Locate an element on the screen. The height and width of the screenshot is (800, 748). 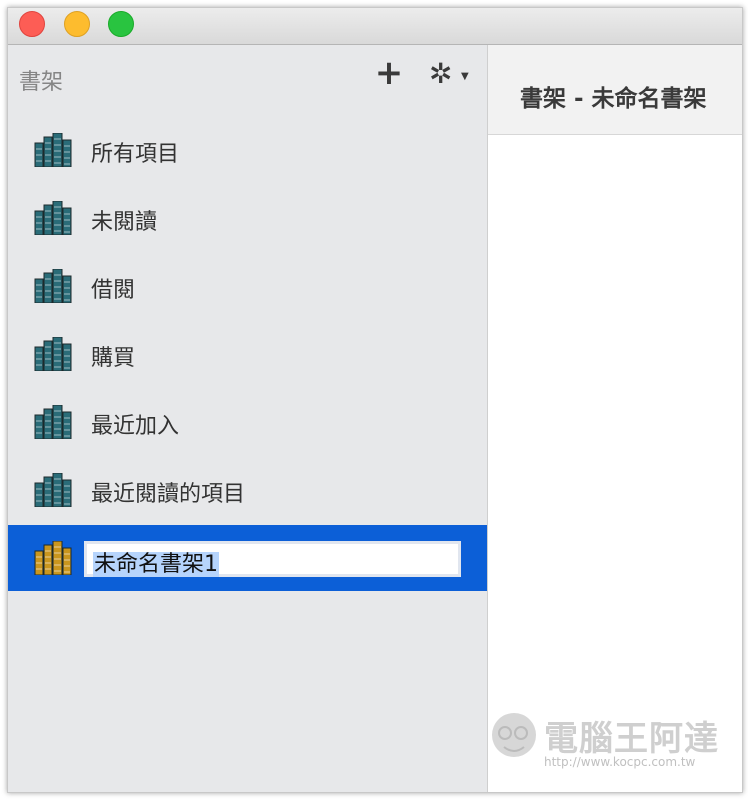
gear-icon: ✲ is located at coordinates (441, 73).